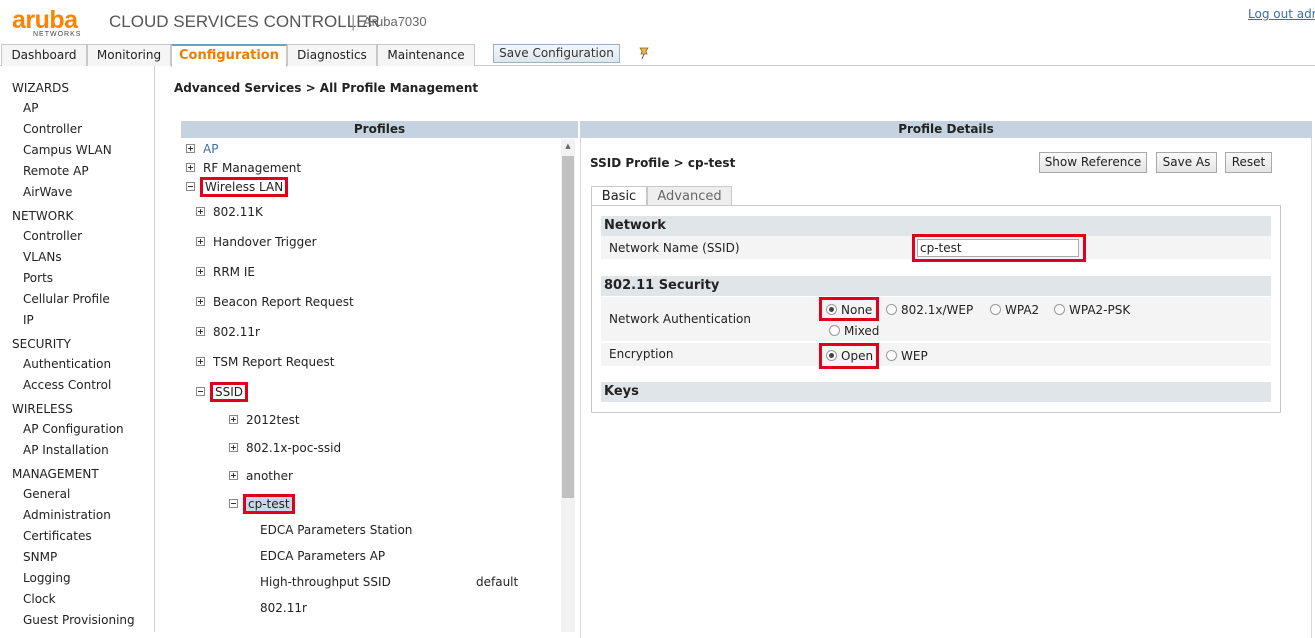 The width and height of the screenshot is (1315, 638). I want to click on tree-label: EDCA Parameters Station, so click(336, 530).